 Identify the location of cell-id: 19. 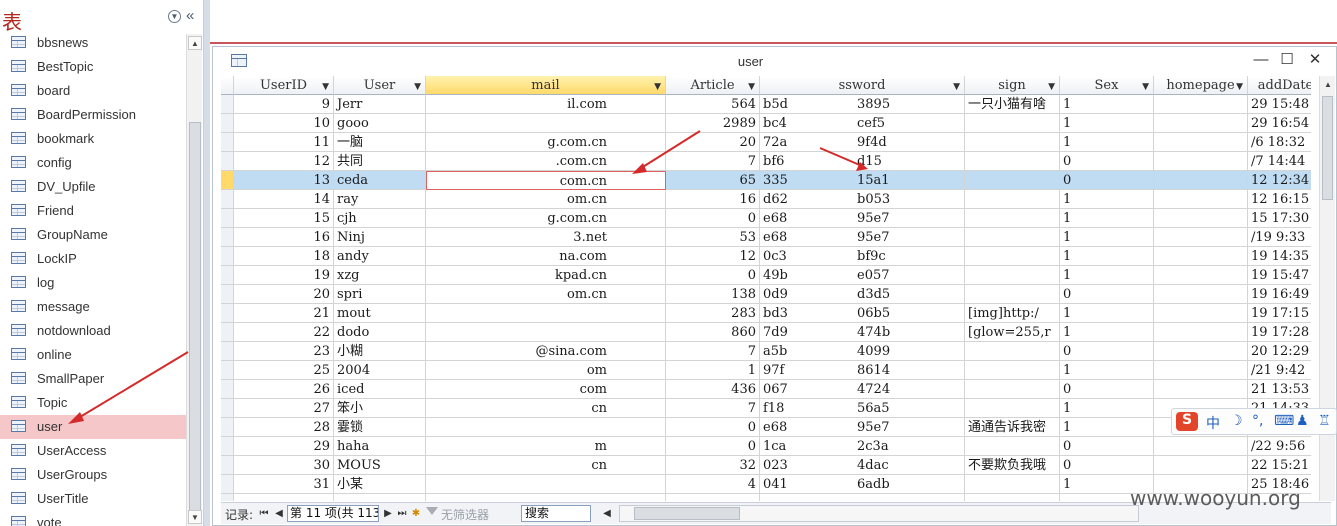
(284, 275).